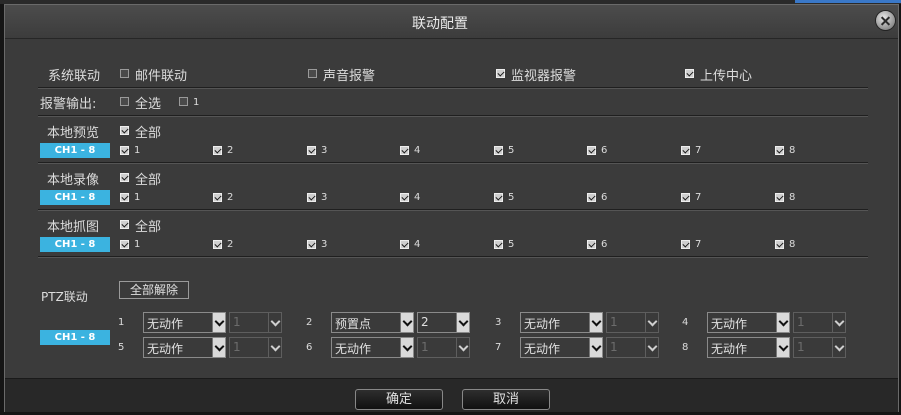 The width and height of the screenshot is (901, 415). I want to click on ptz-label-text: PTZ联动, so click(64, 297).